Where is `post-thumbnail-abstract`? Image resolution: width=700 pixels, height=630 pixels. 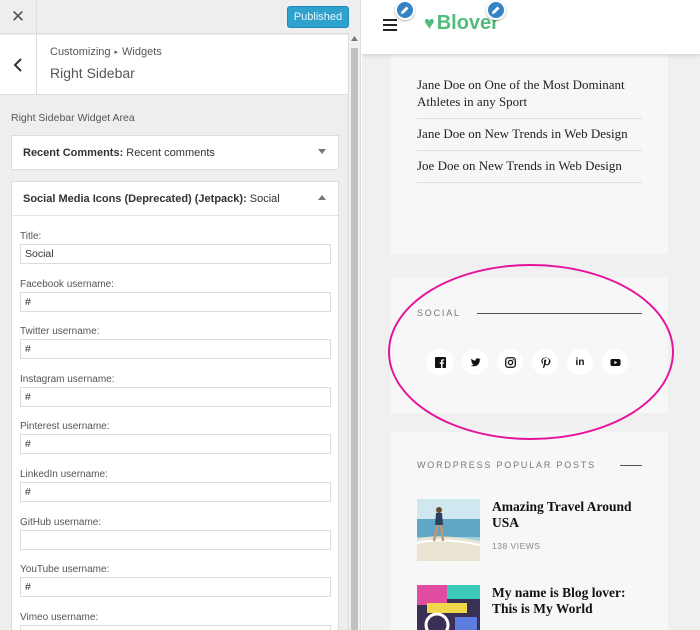
post-thumbnail-abstract is located at coordinates (448, 607).